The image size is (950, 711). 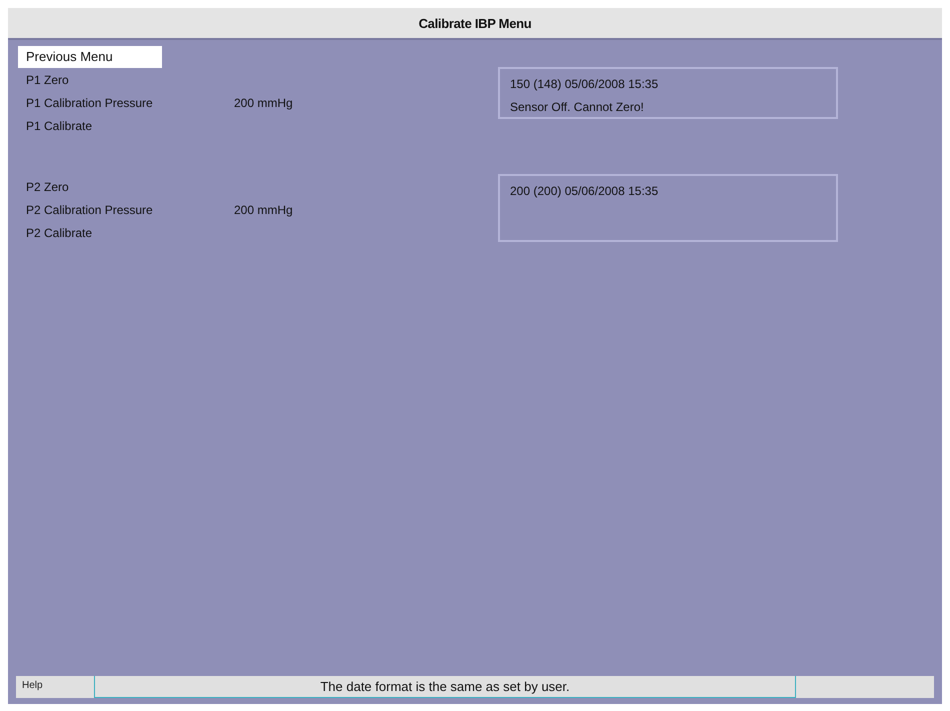 I want to click on previous-menu-item: Previous Menu, so click(x=90, y=57).